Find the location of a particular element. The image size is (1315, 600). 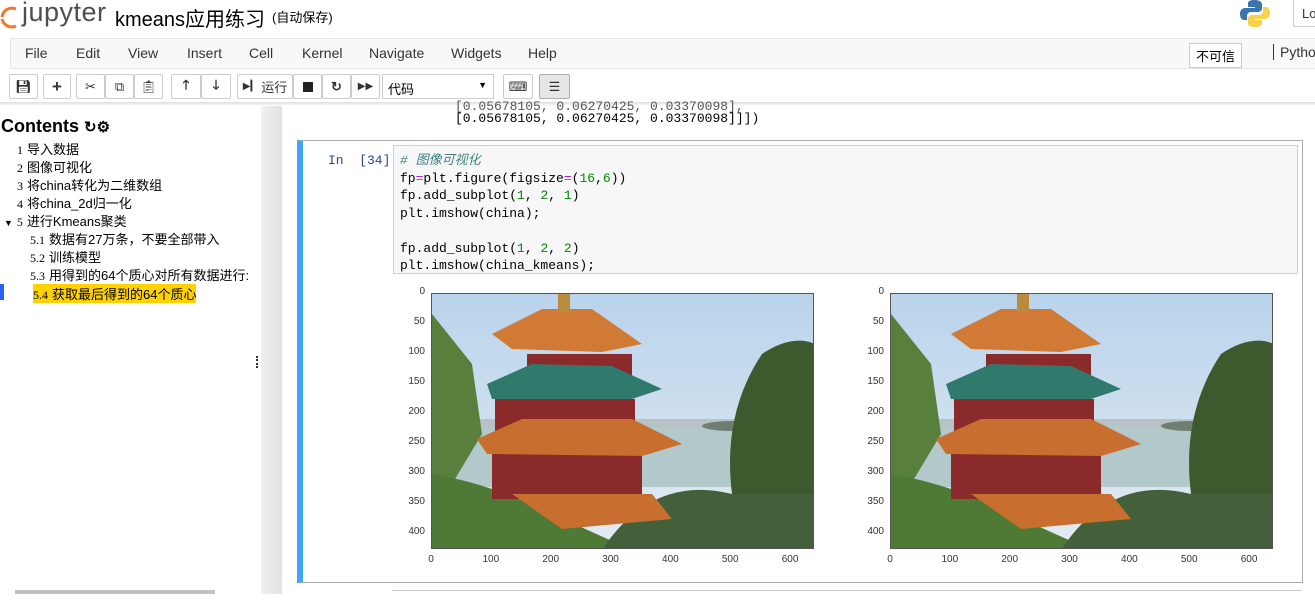

toc-item: 5.3 用得到的64个质心对所有数据进行: is located at coordinates (139, 274).